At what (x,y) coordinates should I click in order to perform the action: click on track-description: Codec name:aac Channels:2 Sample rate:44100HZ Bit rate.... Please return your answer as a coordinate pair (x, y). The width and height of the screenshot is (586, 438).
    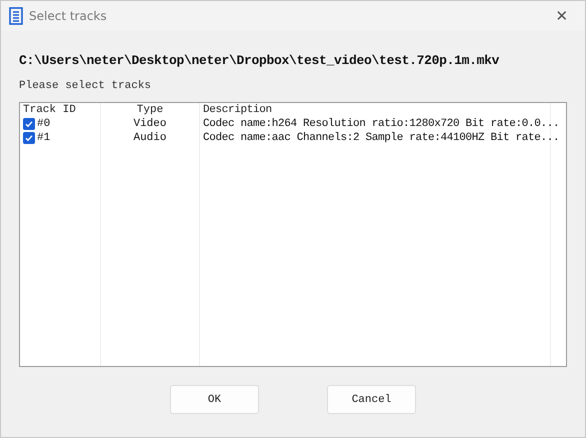
    Looking at the image, I should click on (381, 138).